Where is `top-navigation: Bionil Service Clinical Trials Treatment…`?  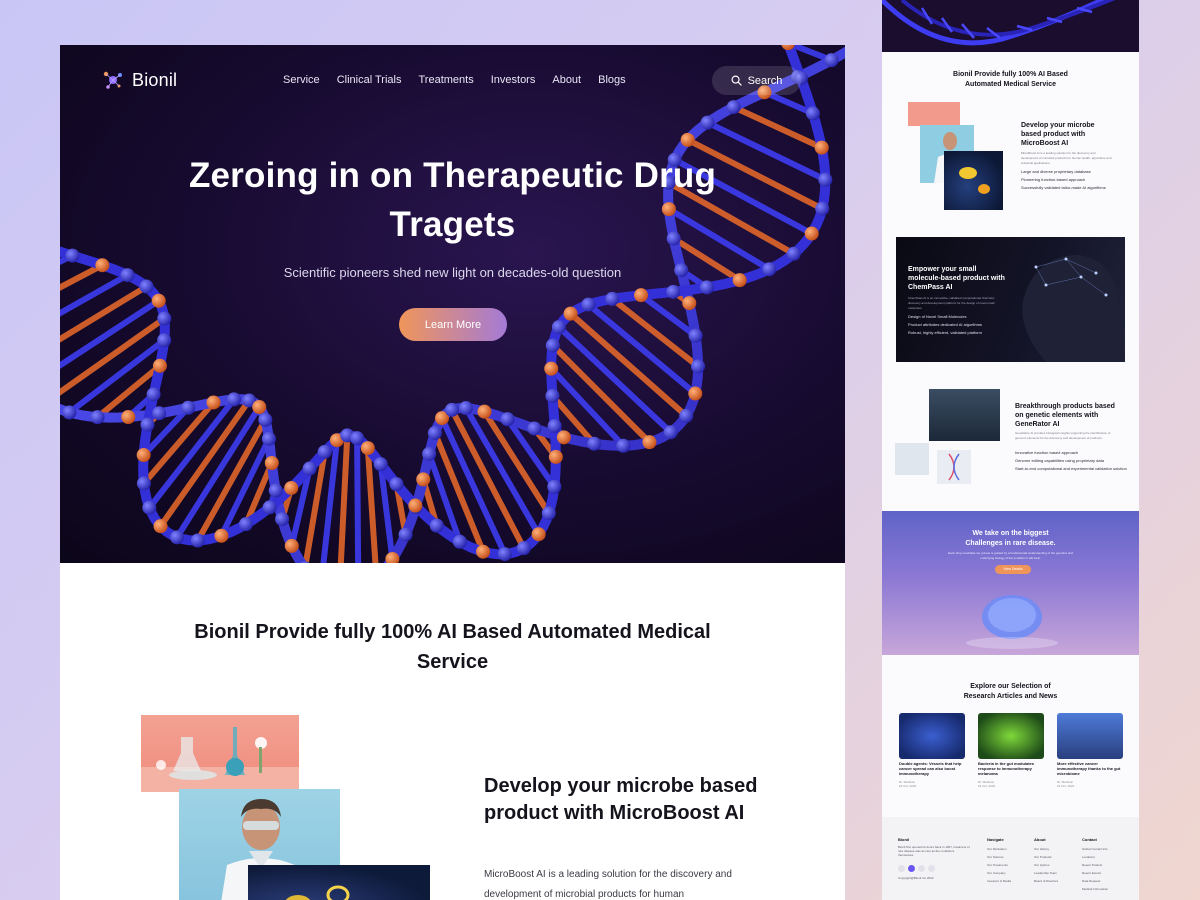 top-navigation: Bionil Service Clinical Trials Treatment… is located at coordinates (452, 81).